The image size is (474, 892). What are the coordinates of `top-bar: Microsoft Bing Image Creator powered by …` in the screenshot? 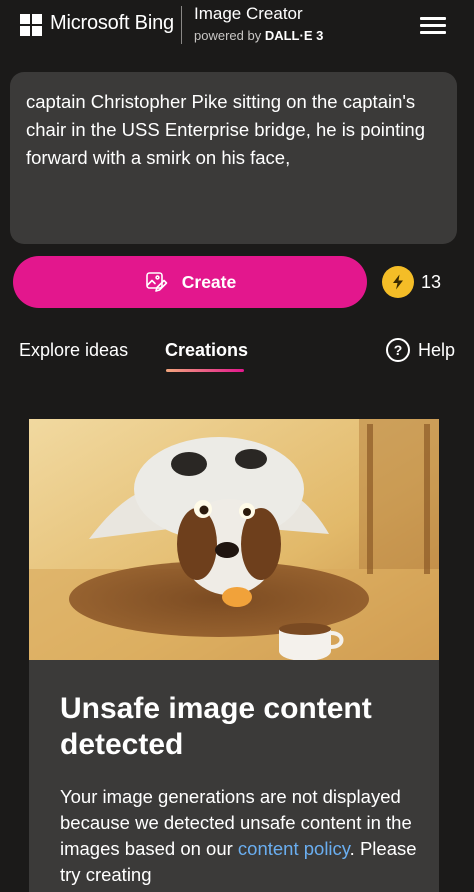 It's located at (237, 28).